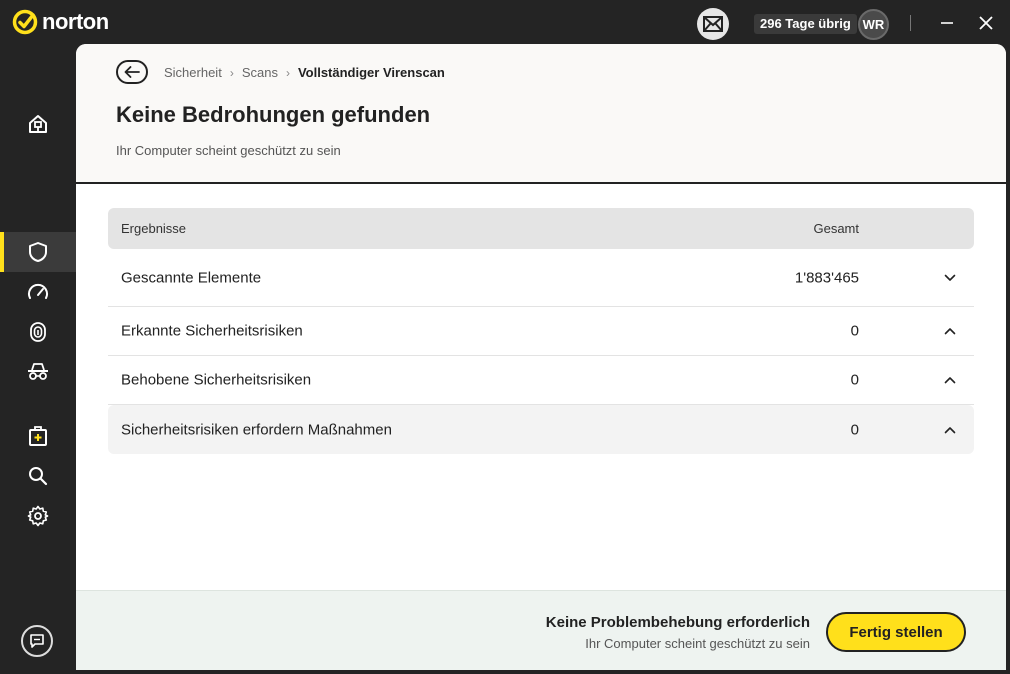 The height and width of the screenshot is (674, 1010). I want to click on breadcrumb-item-scans: Scans, so click(260, 72).